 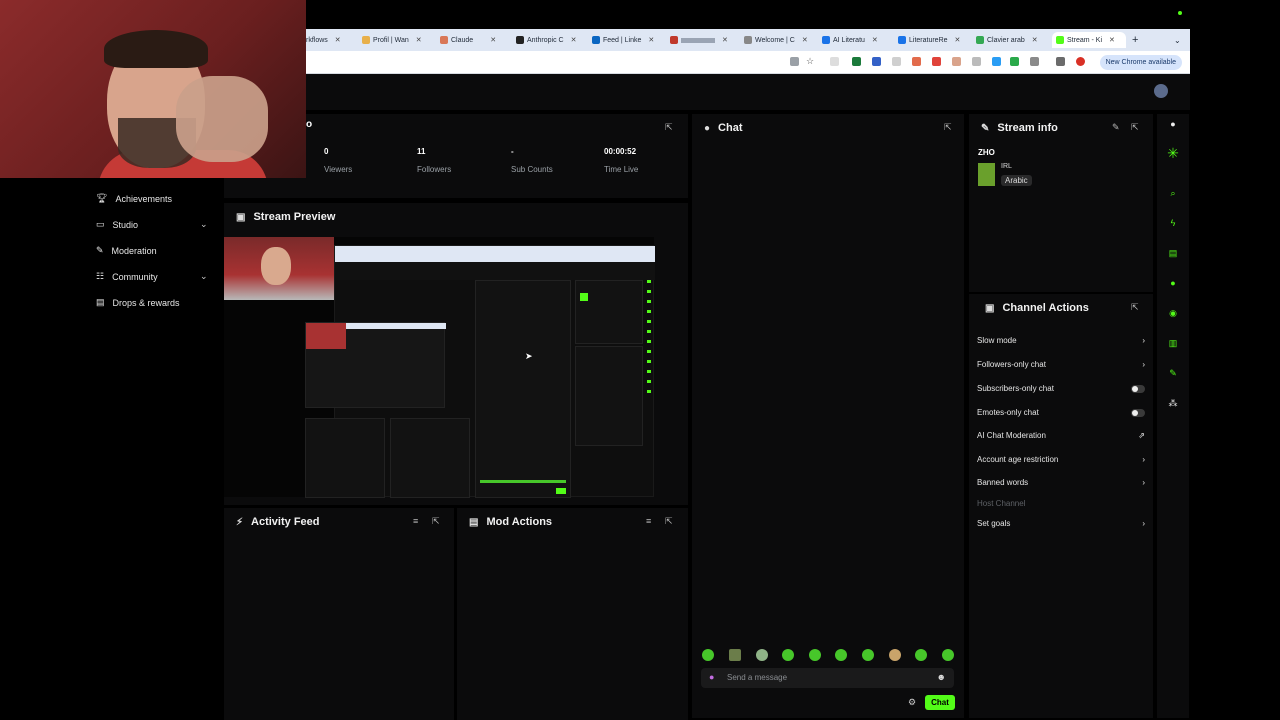 What do you see at coordinates (1061, 340) in the screenshot?
I see `slow-mode-row: Slow mode ›` at bounding box center [1061, 340].